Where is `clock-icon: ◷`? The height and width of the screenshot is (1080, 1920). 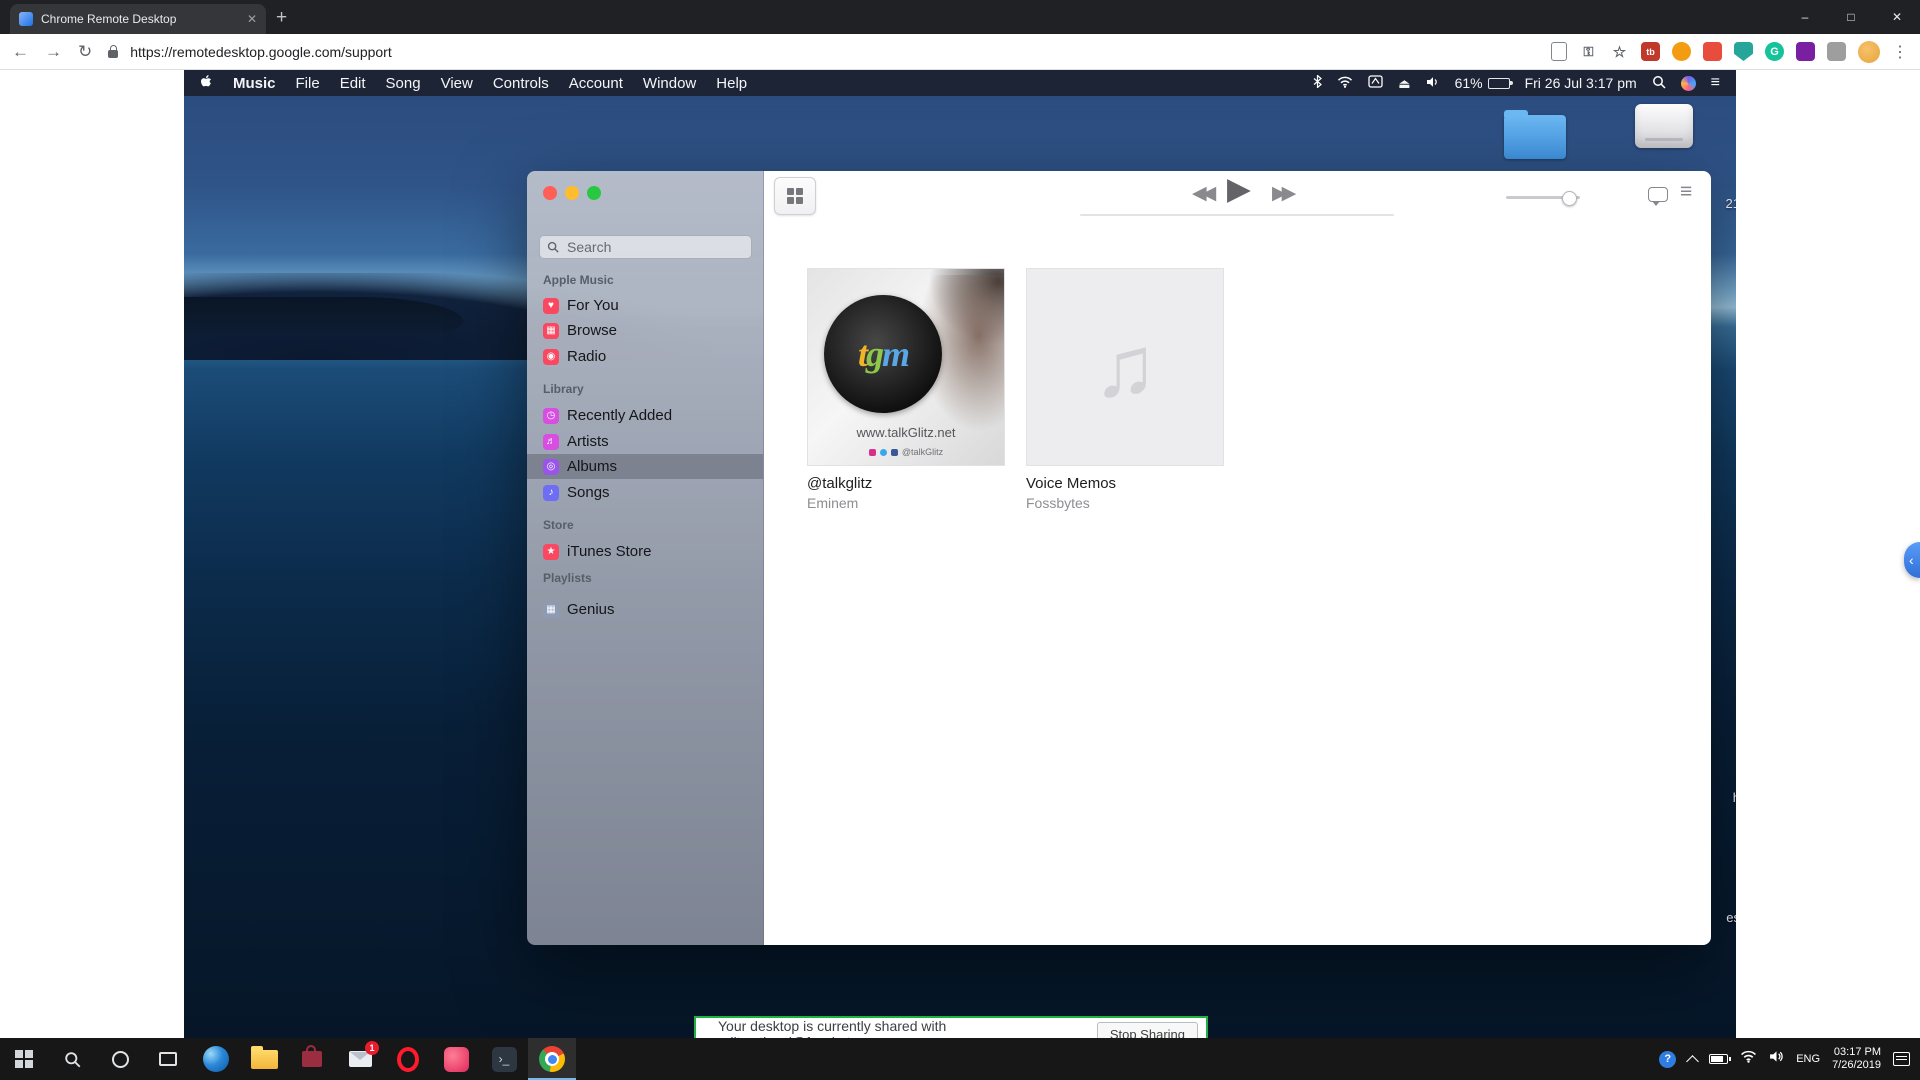
clock-icon: ◷ is located at coordinates (551, 415).